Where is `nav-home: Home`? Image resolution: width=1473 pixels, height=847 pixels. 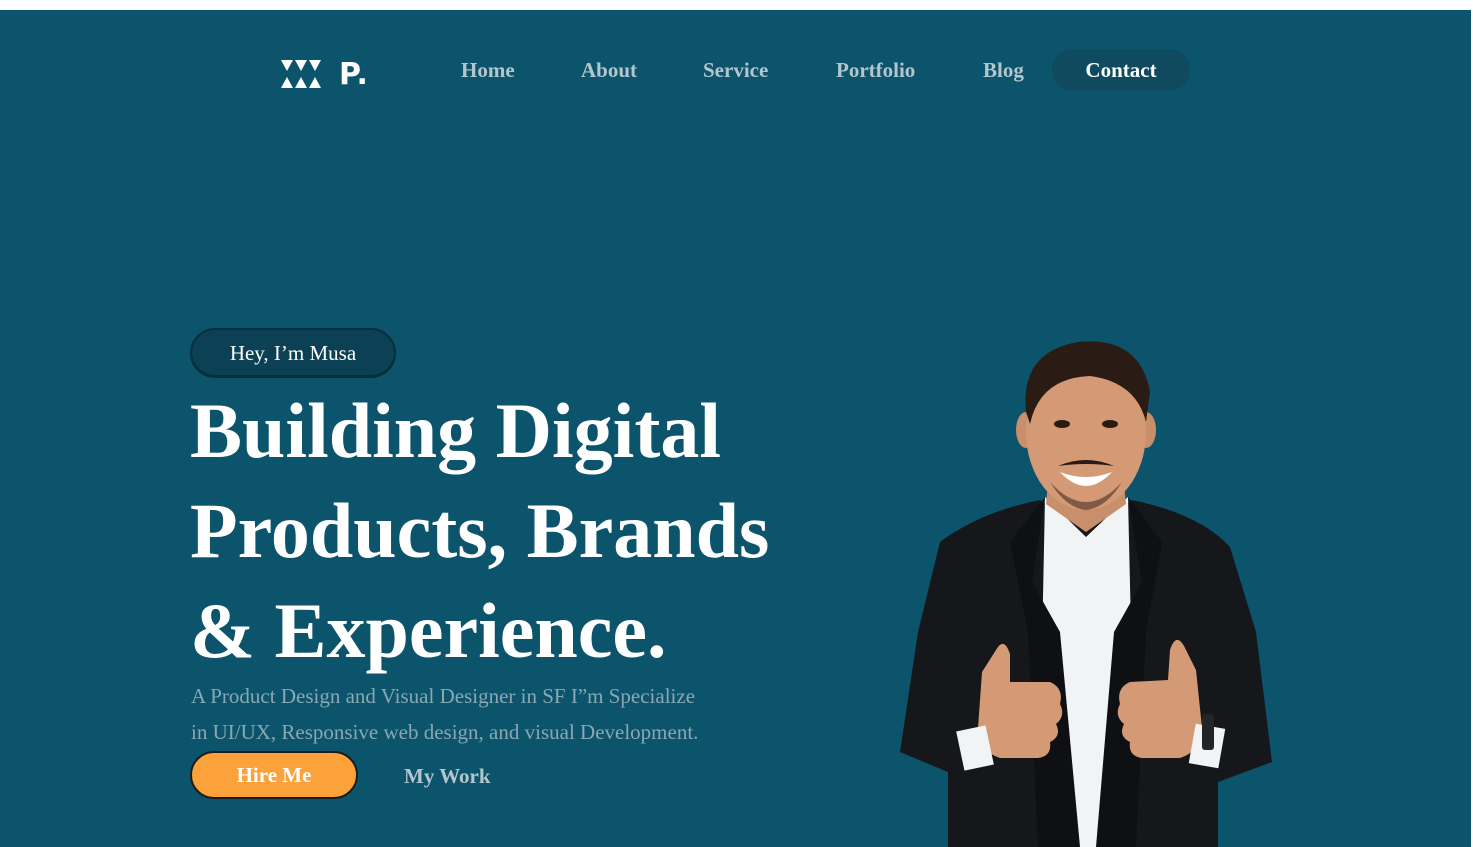
nav-home: Home is located at coordinates (488, 70).